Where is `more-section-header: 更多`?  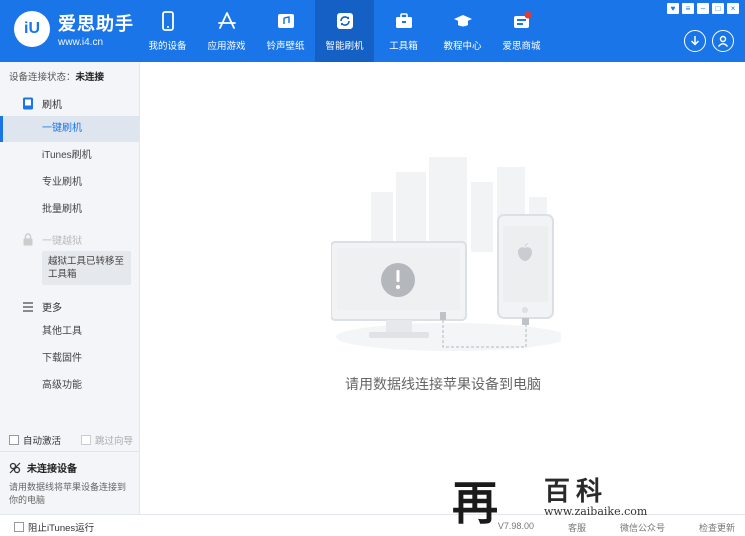 more-section-header: 更多 is located at coordinates (42, 306).